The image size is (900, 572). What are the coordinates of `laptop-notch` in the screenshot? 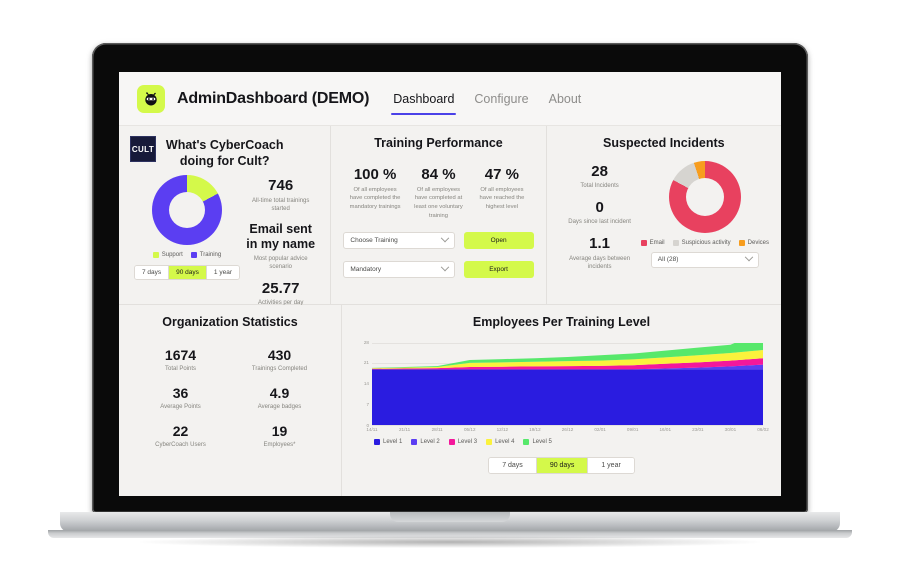 It's located at (450, 517).